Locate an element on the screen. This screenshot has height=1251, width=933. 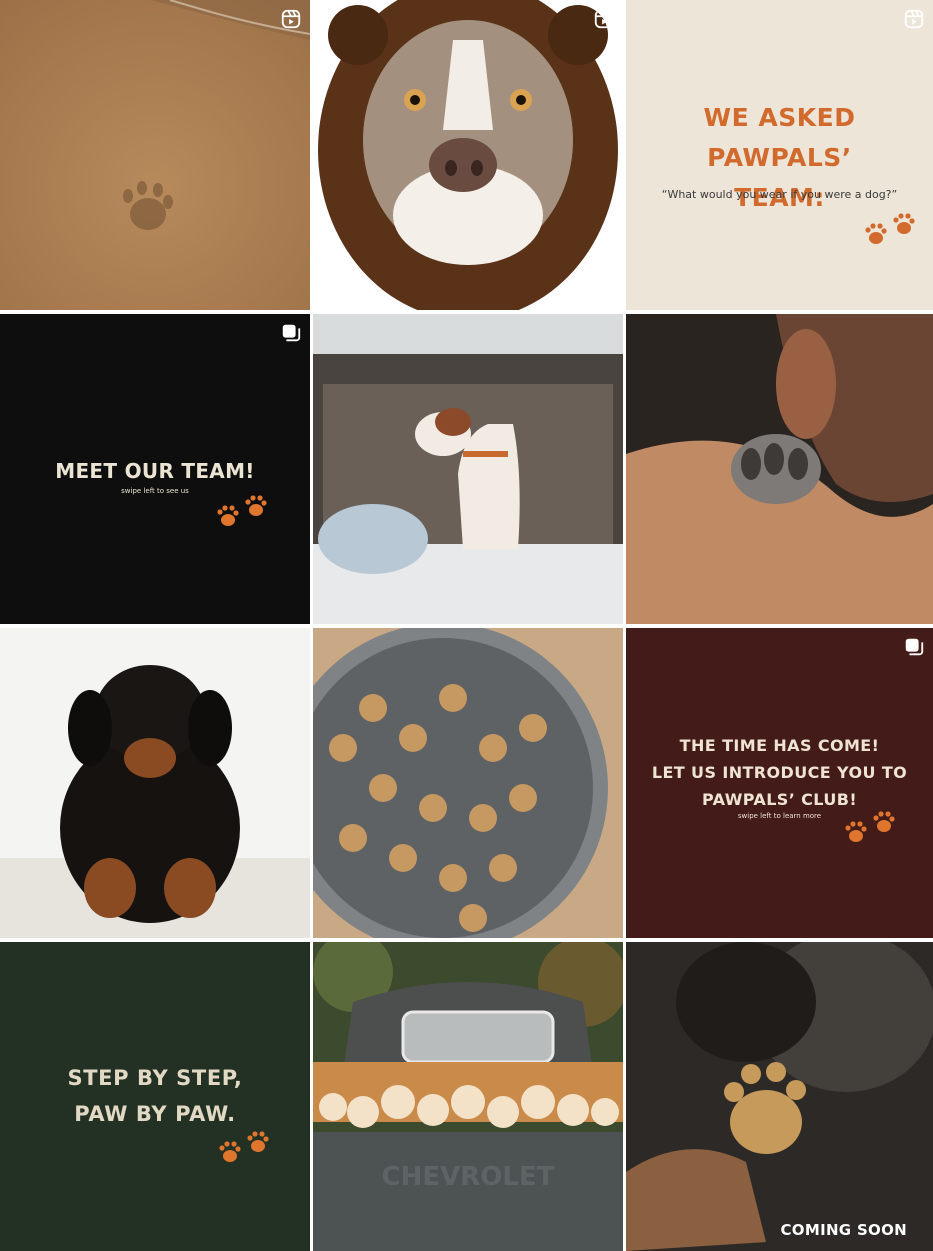
post-tile-treat-bowl is located at coordinates (468, 783).